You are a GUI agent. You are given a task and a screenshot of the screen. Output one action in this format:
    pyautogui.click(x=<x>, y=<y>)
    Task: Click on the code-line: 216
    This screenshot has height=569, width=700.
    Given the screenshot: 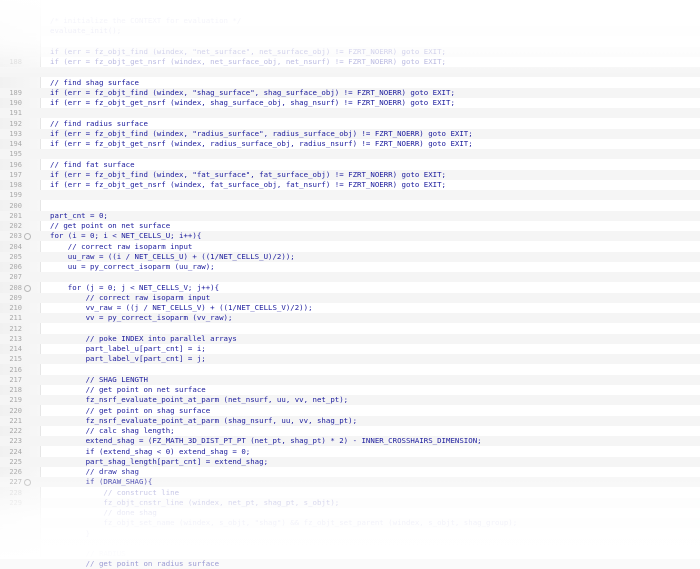 What is the action you would take?
    pyautogui.click(x=350, y=370)
    